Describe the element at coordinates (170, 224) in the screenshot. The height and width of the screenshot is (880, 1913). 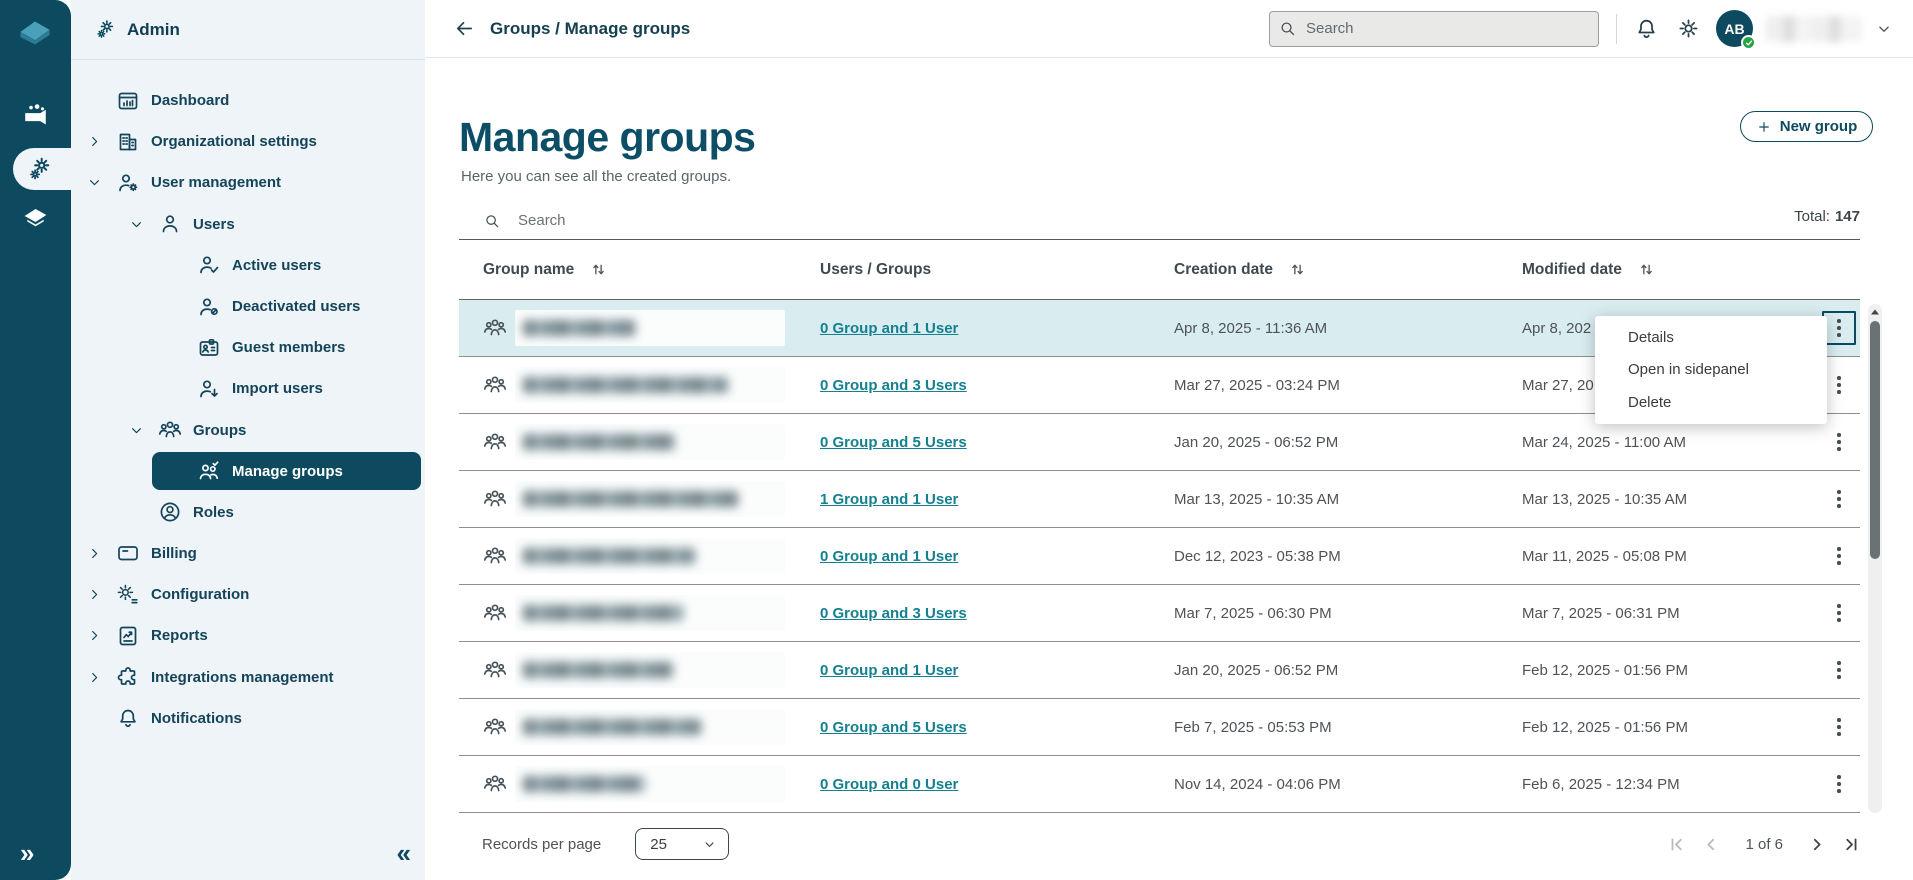
I see `user-icon` at that location.